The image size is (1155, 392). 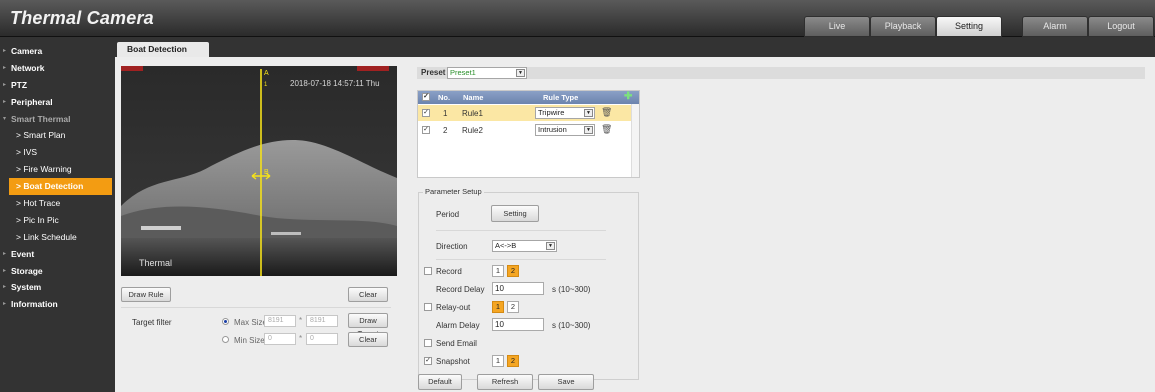 What do you see at coordinates (368, 294) in the screenshot?
I see `clear-rule-button: Clear` at bounding box center [368, 294].